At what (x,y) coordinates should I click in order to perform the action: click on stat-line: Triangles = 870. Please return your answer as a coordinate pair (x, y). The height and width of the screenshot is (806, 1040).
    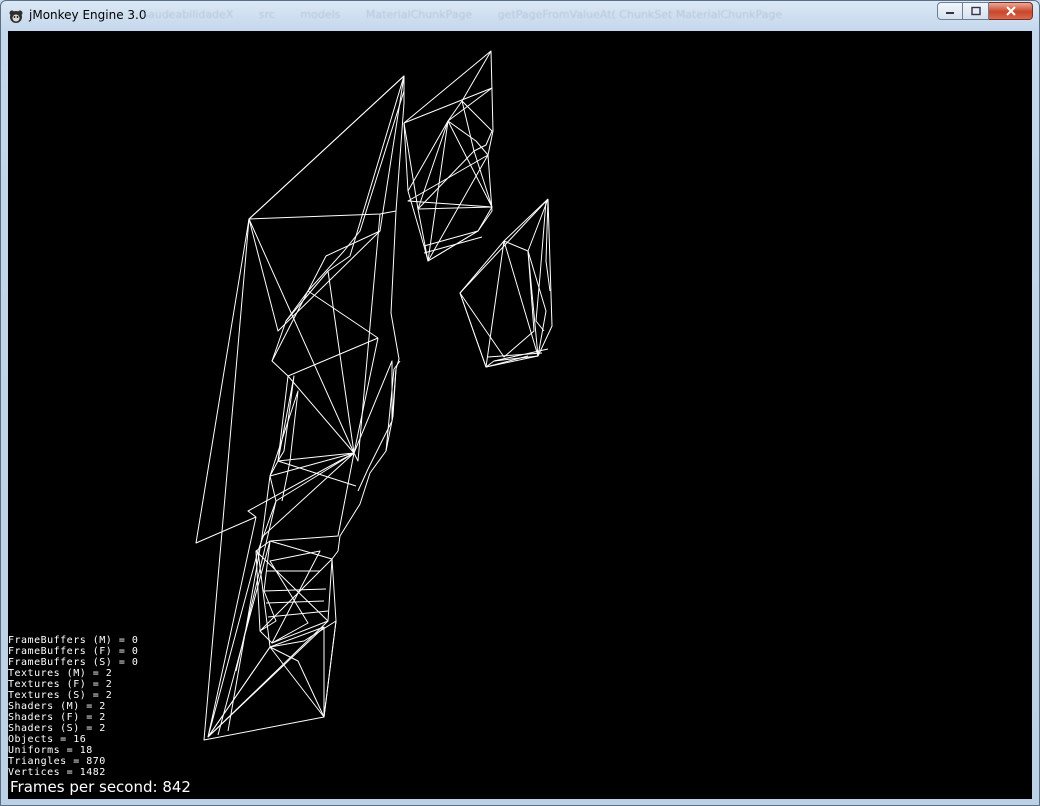
    Looking at the image, I should click on (57, 761).